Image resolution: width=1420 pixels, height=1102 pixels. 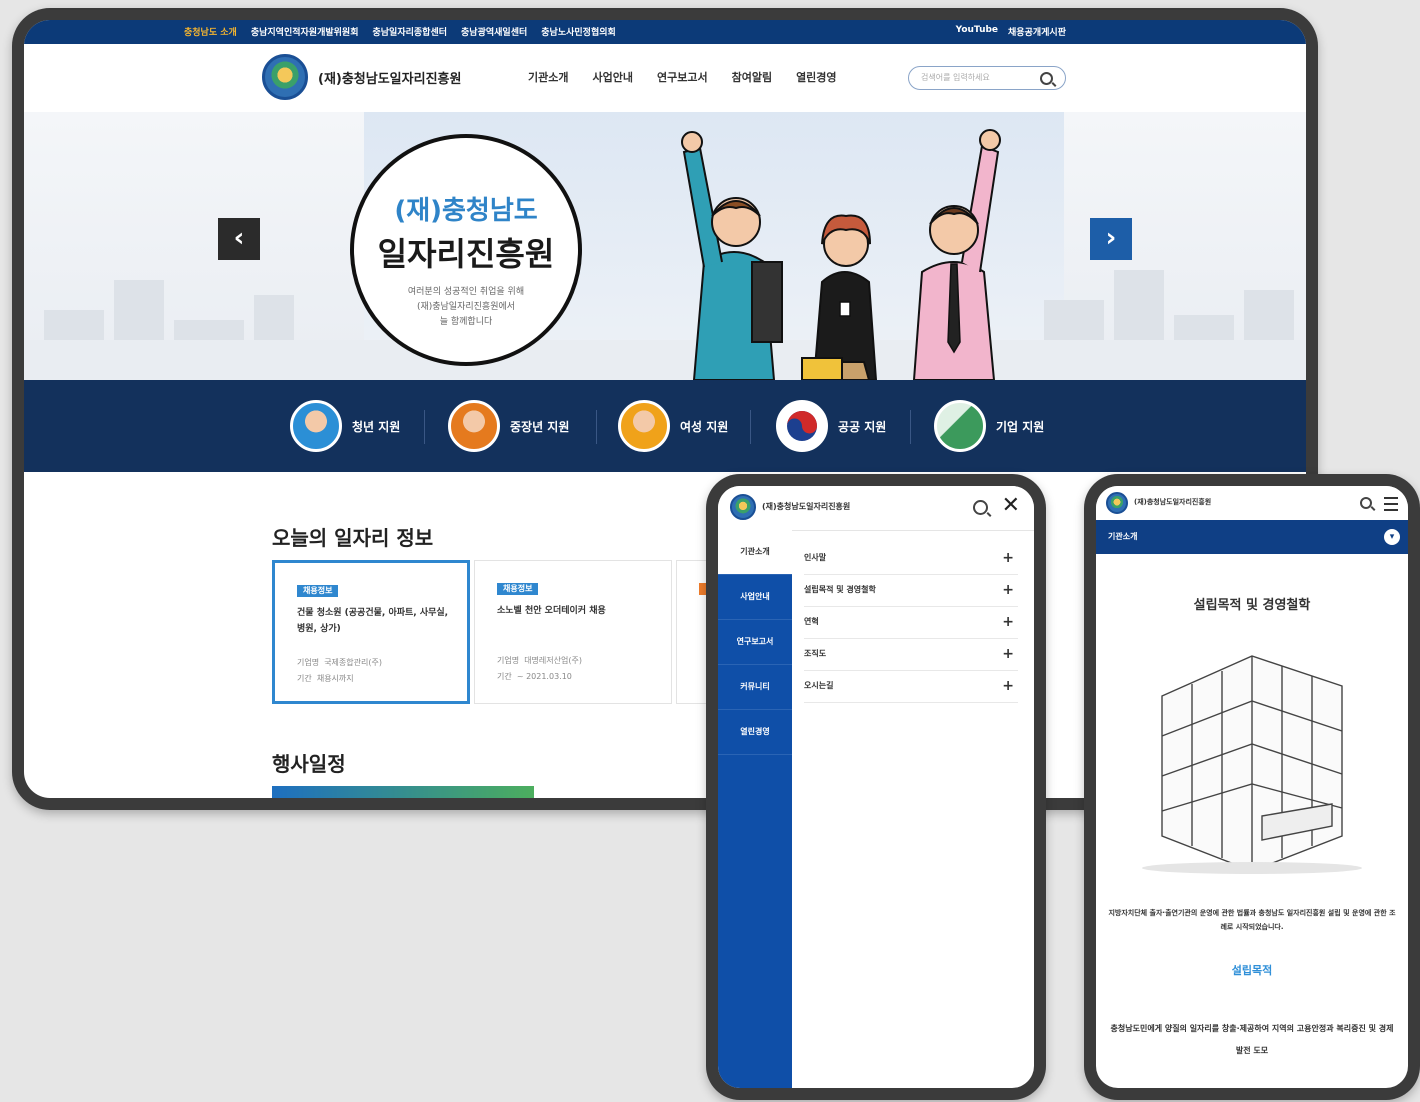 What do you see at coordinates (755, 809) in the screenshot?
I see `mobile-side-menu: 기관소개 사업안내 연구보고서 커뮤니티 열린경영` at bounding box center [755, 809].